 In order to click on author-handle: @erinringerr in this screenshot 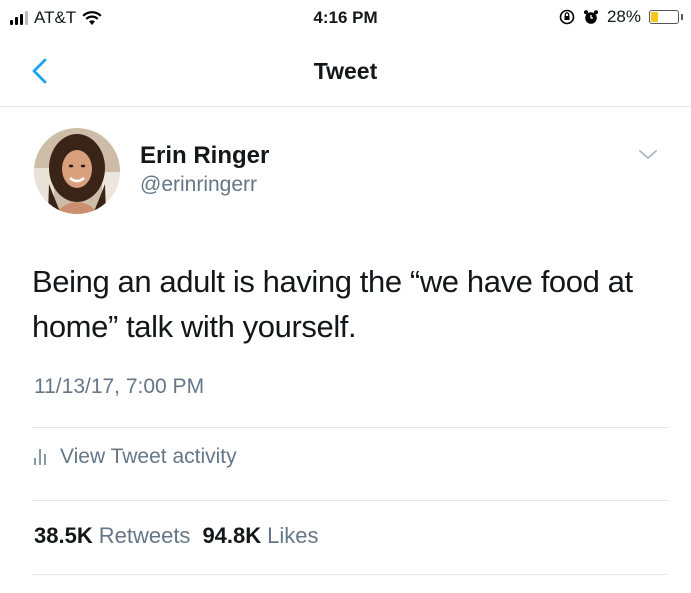, I will do `click(198, 185)`.